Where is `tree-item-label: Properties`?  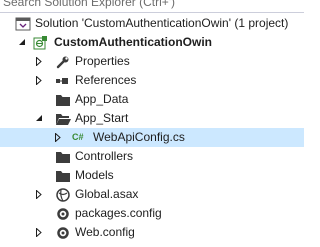
tree-item-label: Properties is located at coordinates (102, 61).